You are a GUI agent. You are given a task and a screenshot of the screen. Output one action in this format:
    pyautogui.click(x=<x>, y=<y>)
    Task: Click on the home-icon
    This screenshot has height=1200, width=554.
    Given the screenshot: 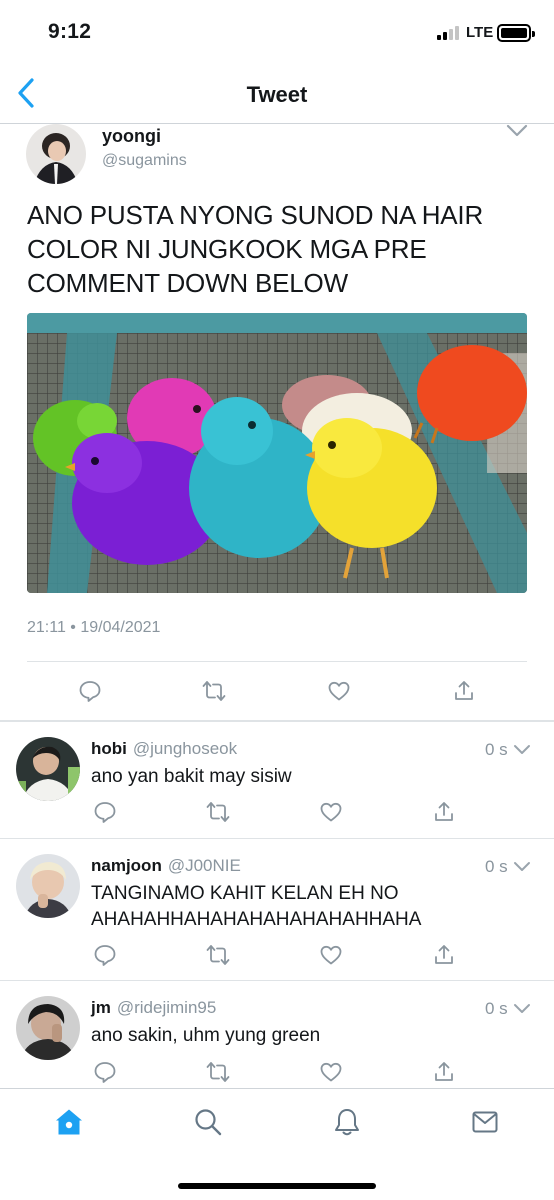 What is the action you would take?
    pyautogui.click(x=69, y=1122)
    